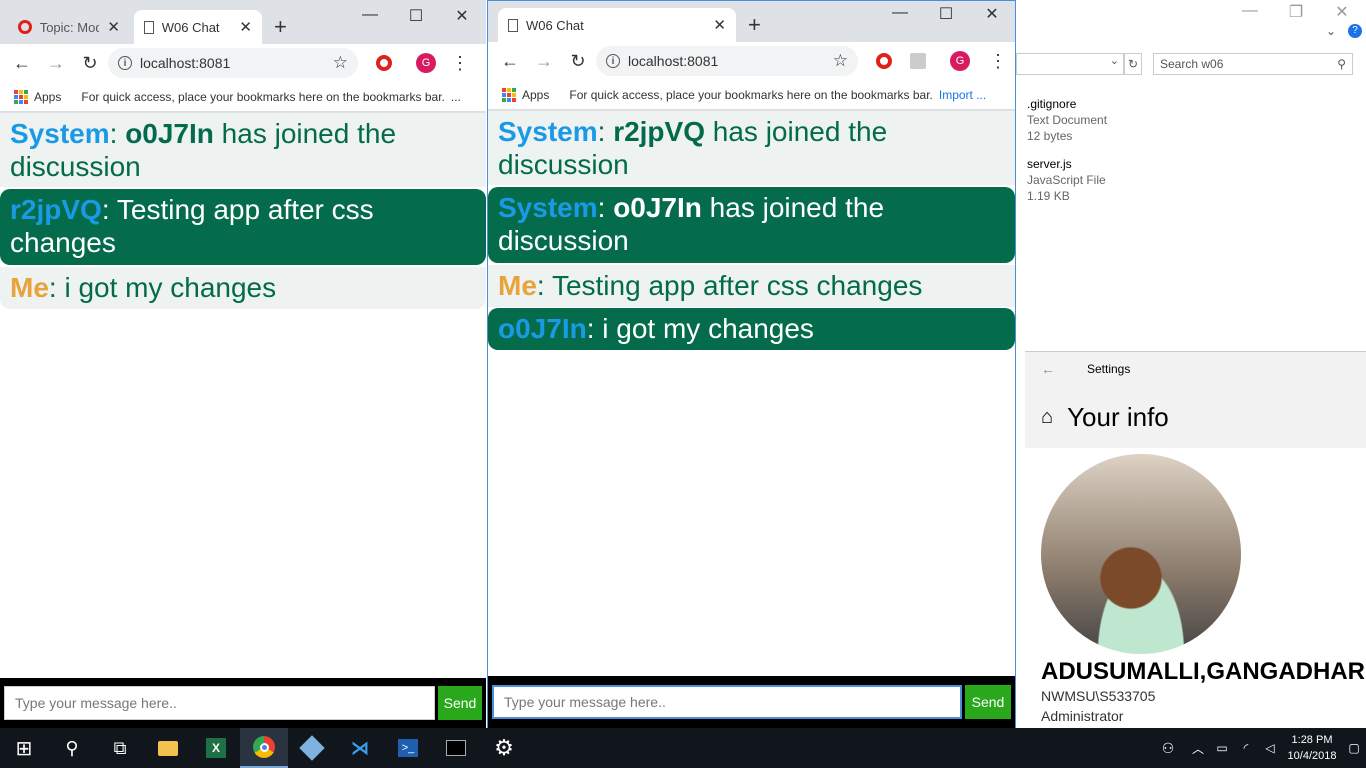 This screenshot has height=768, width=1366. What do you see at coordinates (216, 748) in the screenshot?
I see `excel-icon: X` at bounding box center [216, 748].